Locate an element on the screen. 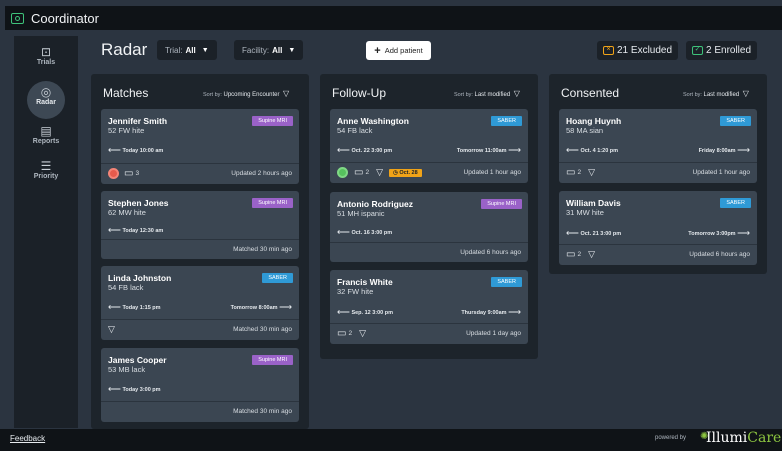 This screenshot has height=451, width=782. patient-demographics: 52 FW hite is located at coordinates (126, 130).